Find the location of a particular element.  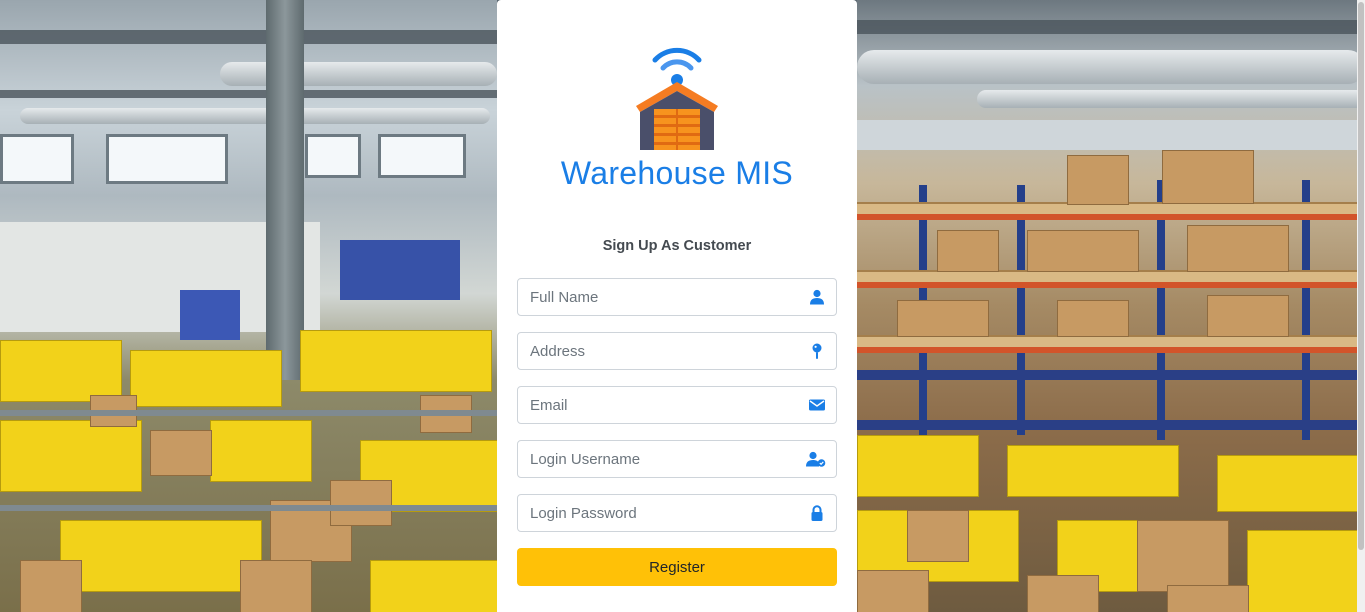

login-password-input is located at coordinates (664, 513).